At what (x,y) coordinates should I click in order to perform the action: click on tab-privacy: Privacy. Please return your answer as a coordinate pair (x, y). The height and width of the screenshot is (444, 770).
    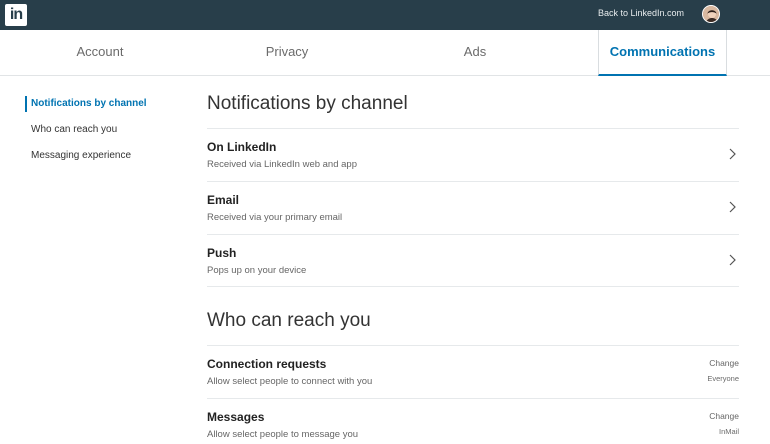
    Looking at the image, I should click on (287, 53).